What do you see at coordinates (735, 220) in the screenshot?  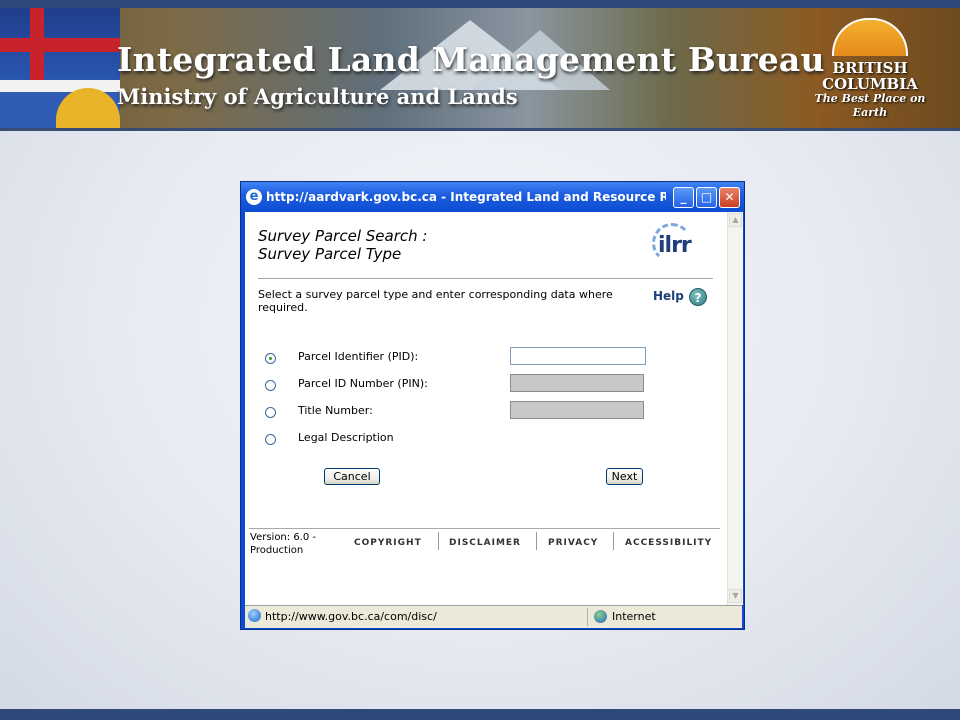 I see `scroll-up-arrow-icon: ▲` at bounding box center [735, 220].